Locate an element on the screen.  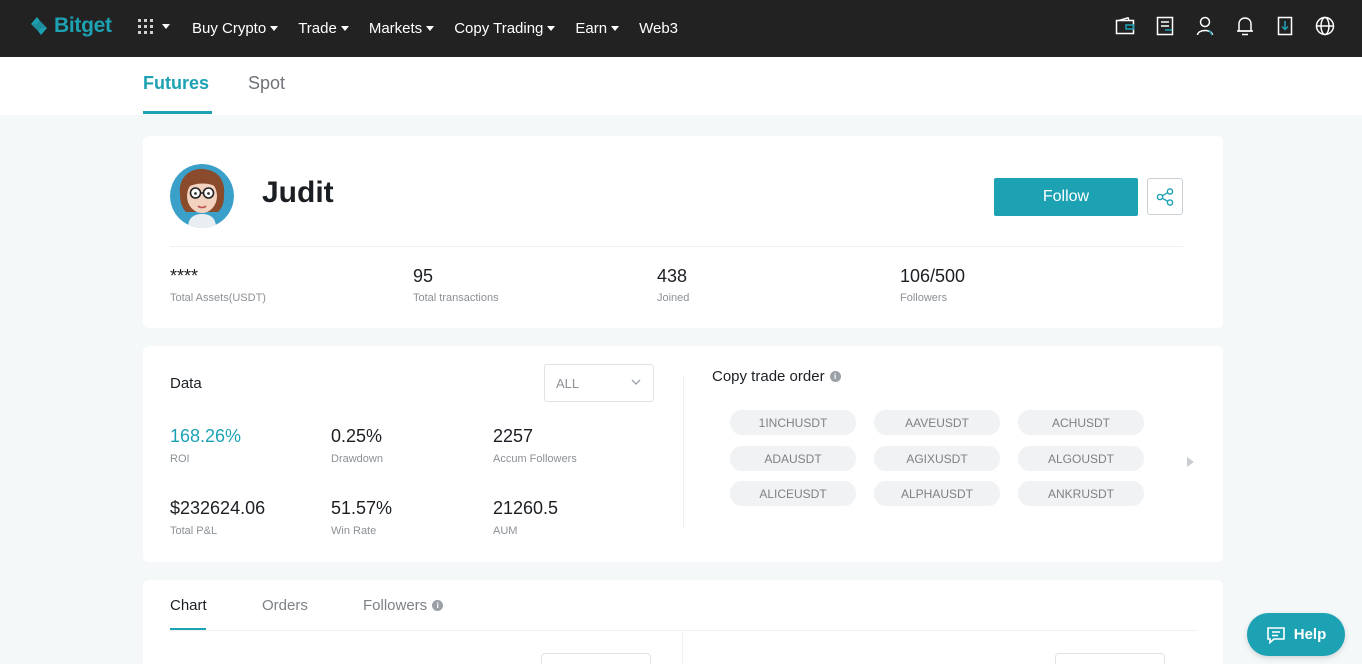
menu-item-buy-crypto: Buy Crypto is located at coordinates (235, 28).